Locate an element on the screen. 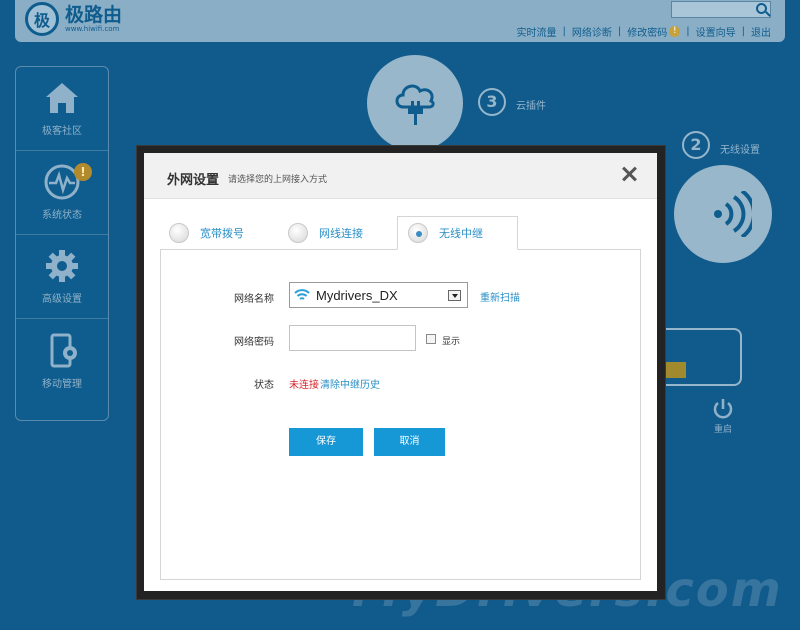 The height and width of the screenshot is (630, 800). dialog-title: 外网设置 is located at coordinates (193, 180).